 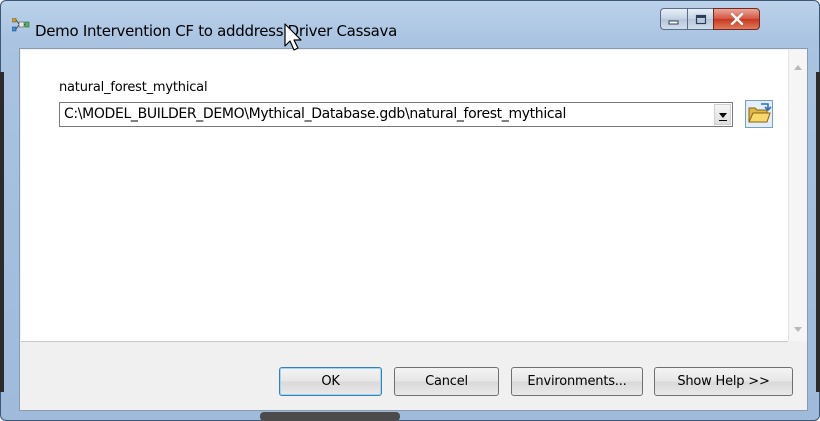 I want to click on browse-button, so click(x=759, y=114).